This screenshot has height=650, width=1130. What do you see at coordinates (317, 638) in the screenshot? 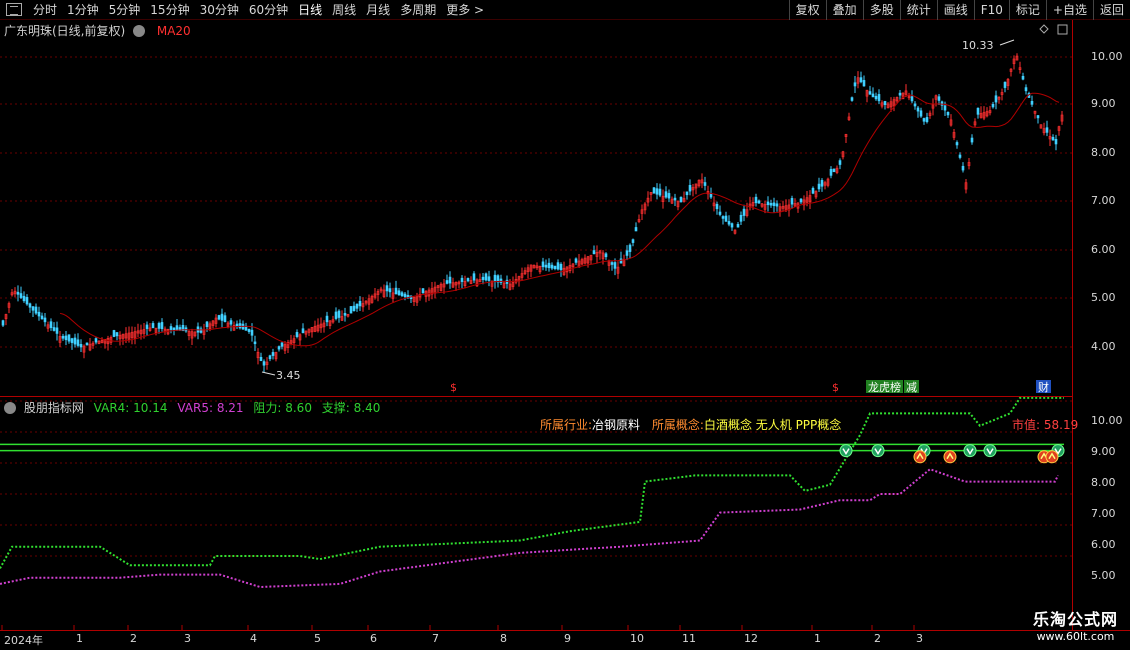
I see `date-tick-label: 5` at bounding box center [317, 638].